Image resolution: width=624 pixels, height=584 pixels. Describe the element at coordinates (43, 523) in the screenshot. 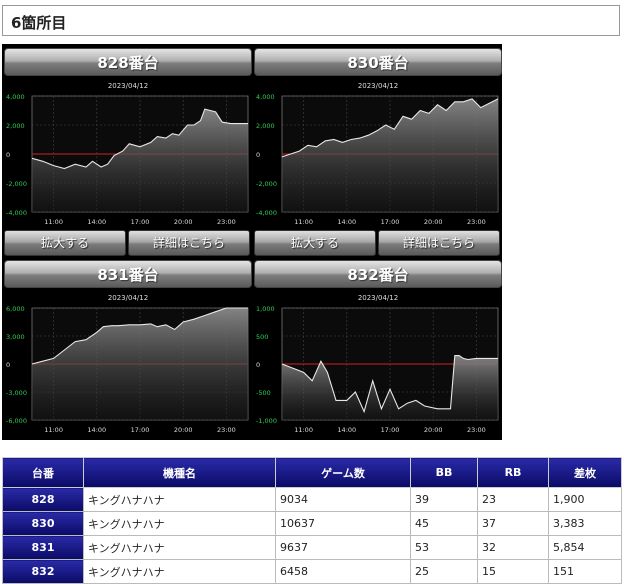

I see `cell-number: 830` at that location.